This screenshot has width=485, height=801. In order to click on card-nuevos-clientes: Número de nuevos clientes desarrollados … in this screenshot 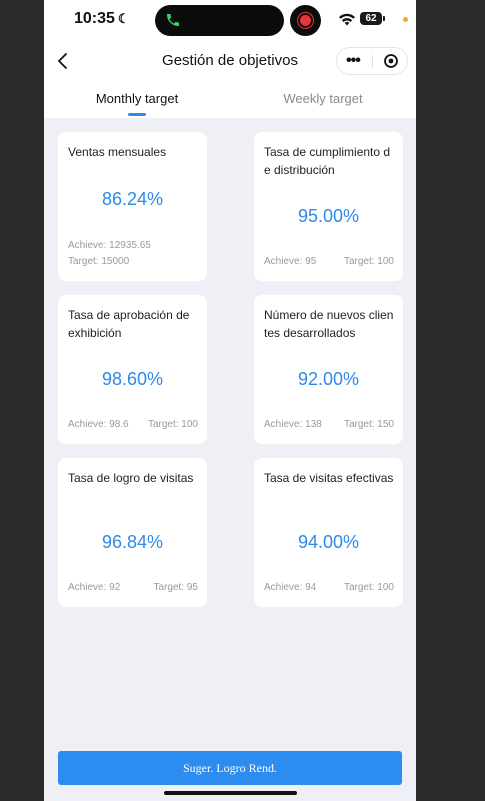, I will do `click(328, 369)`.